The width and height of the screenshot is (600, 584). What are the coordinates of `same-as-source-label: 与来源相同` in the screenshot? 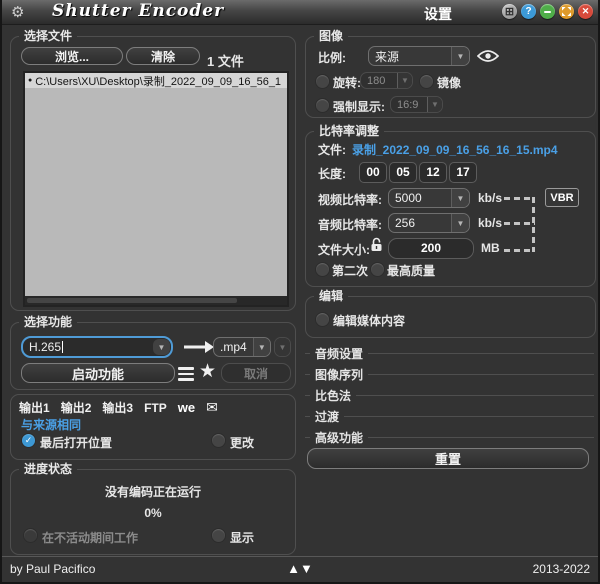 It's located at (51, 425).